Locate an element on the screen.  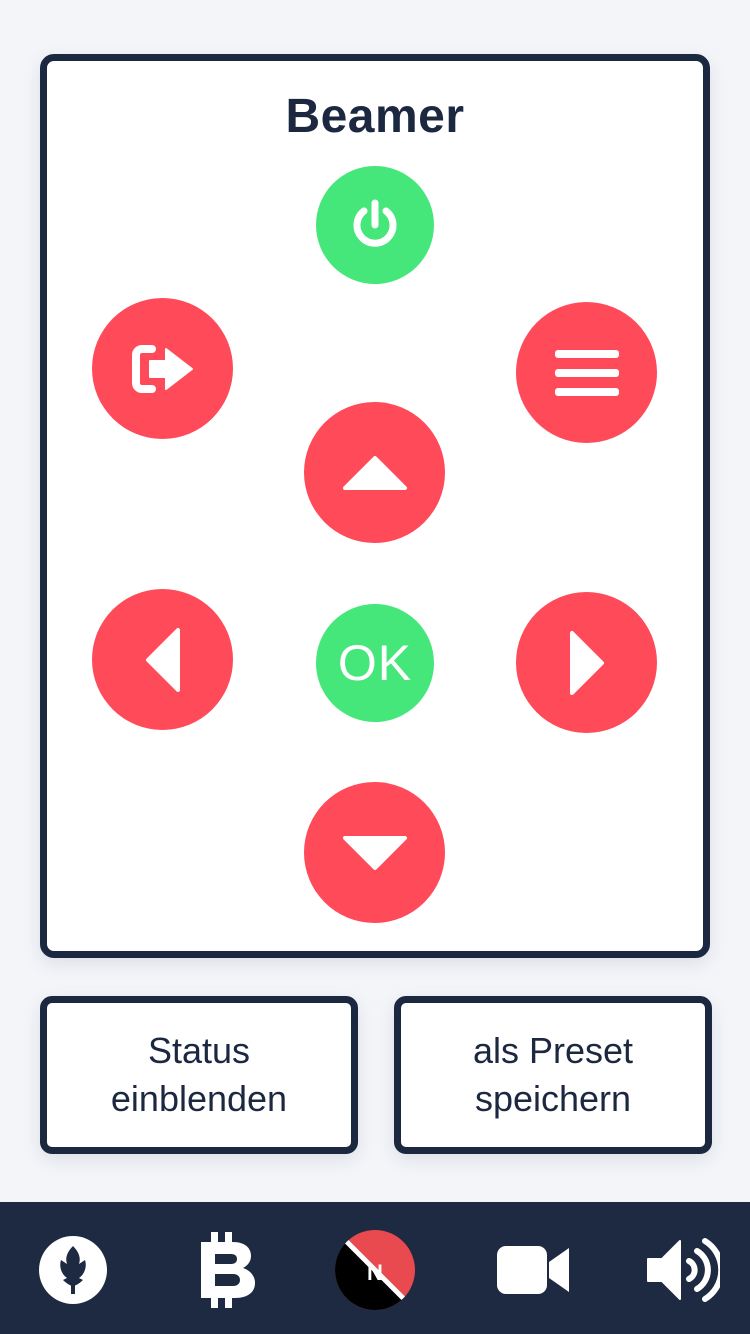
input-source-button is located at coordinates (162, 368).